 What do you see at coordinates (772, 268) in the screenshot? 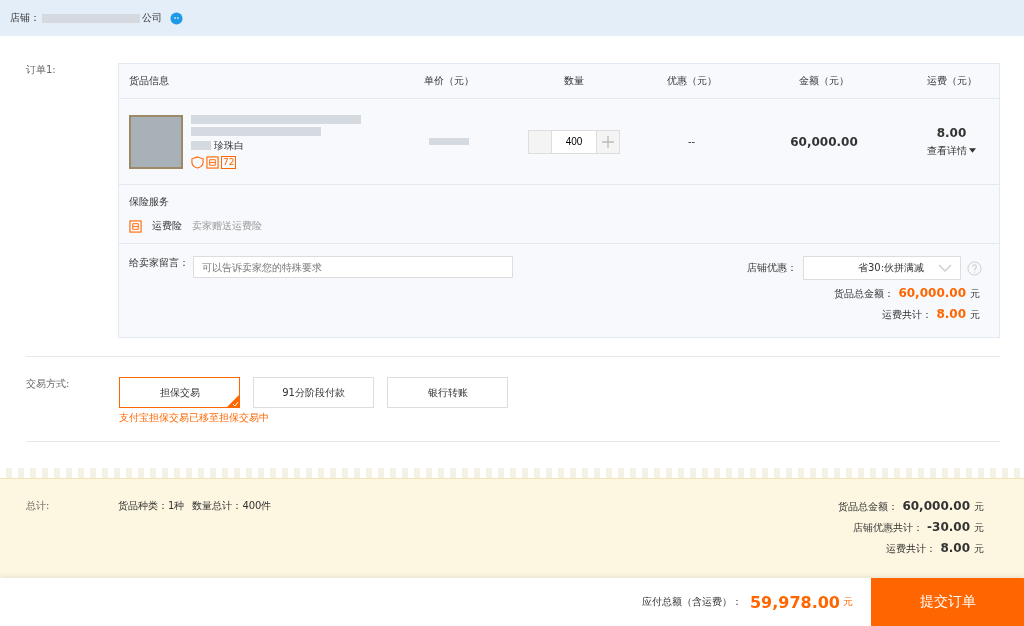
I see `store-discount-label: 店铺优惠：` at bounding box center [772, 268].